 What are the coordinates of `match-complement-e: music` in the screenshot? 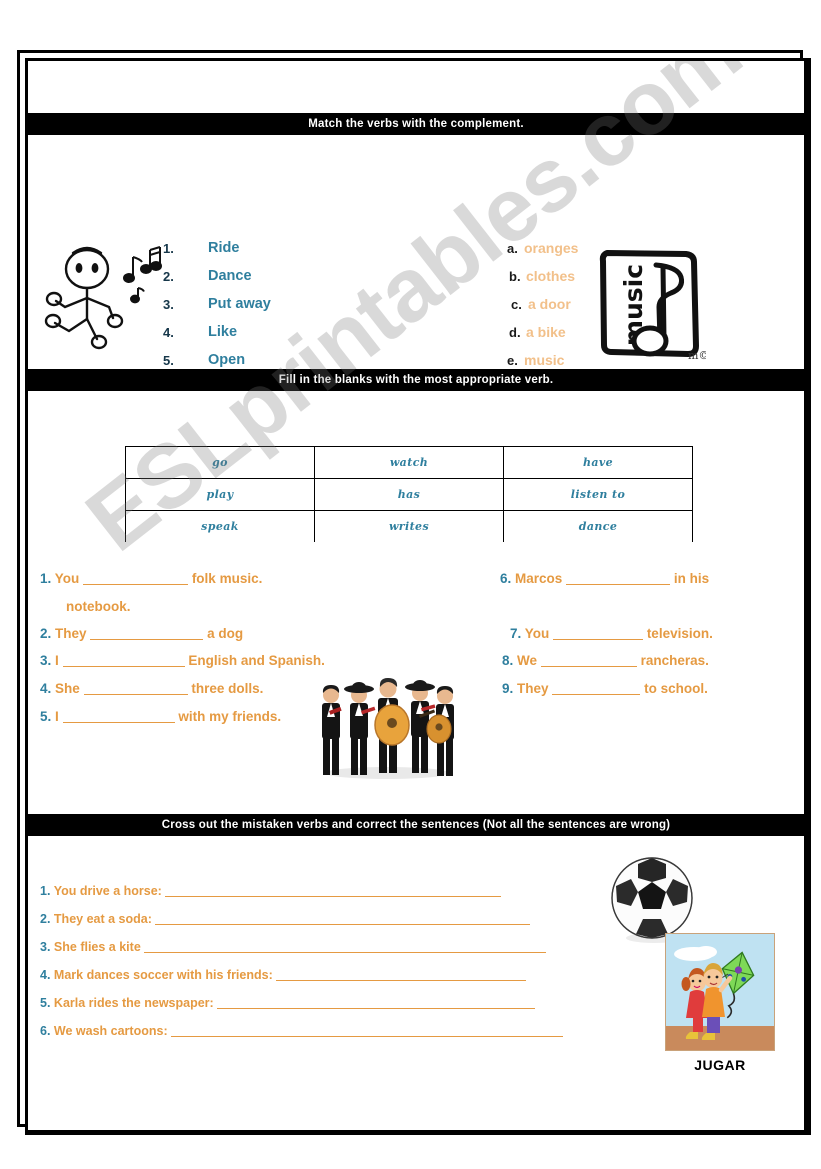 It's located at (544, 360).